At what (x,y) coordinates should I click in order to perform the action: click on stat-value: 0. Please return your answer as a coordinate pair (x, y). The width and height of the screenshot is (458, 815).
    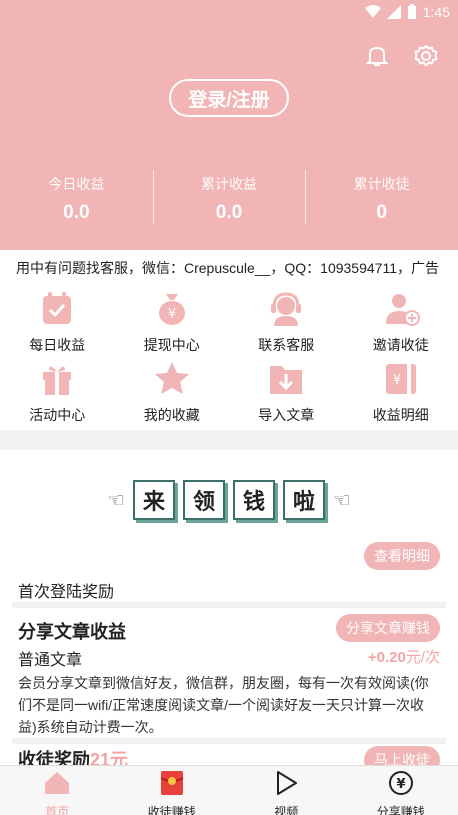
    Looking at the image, I should click on (381, 212).